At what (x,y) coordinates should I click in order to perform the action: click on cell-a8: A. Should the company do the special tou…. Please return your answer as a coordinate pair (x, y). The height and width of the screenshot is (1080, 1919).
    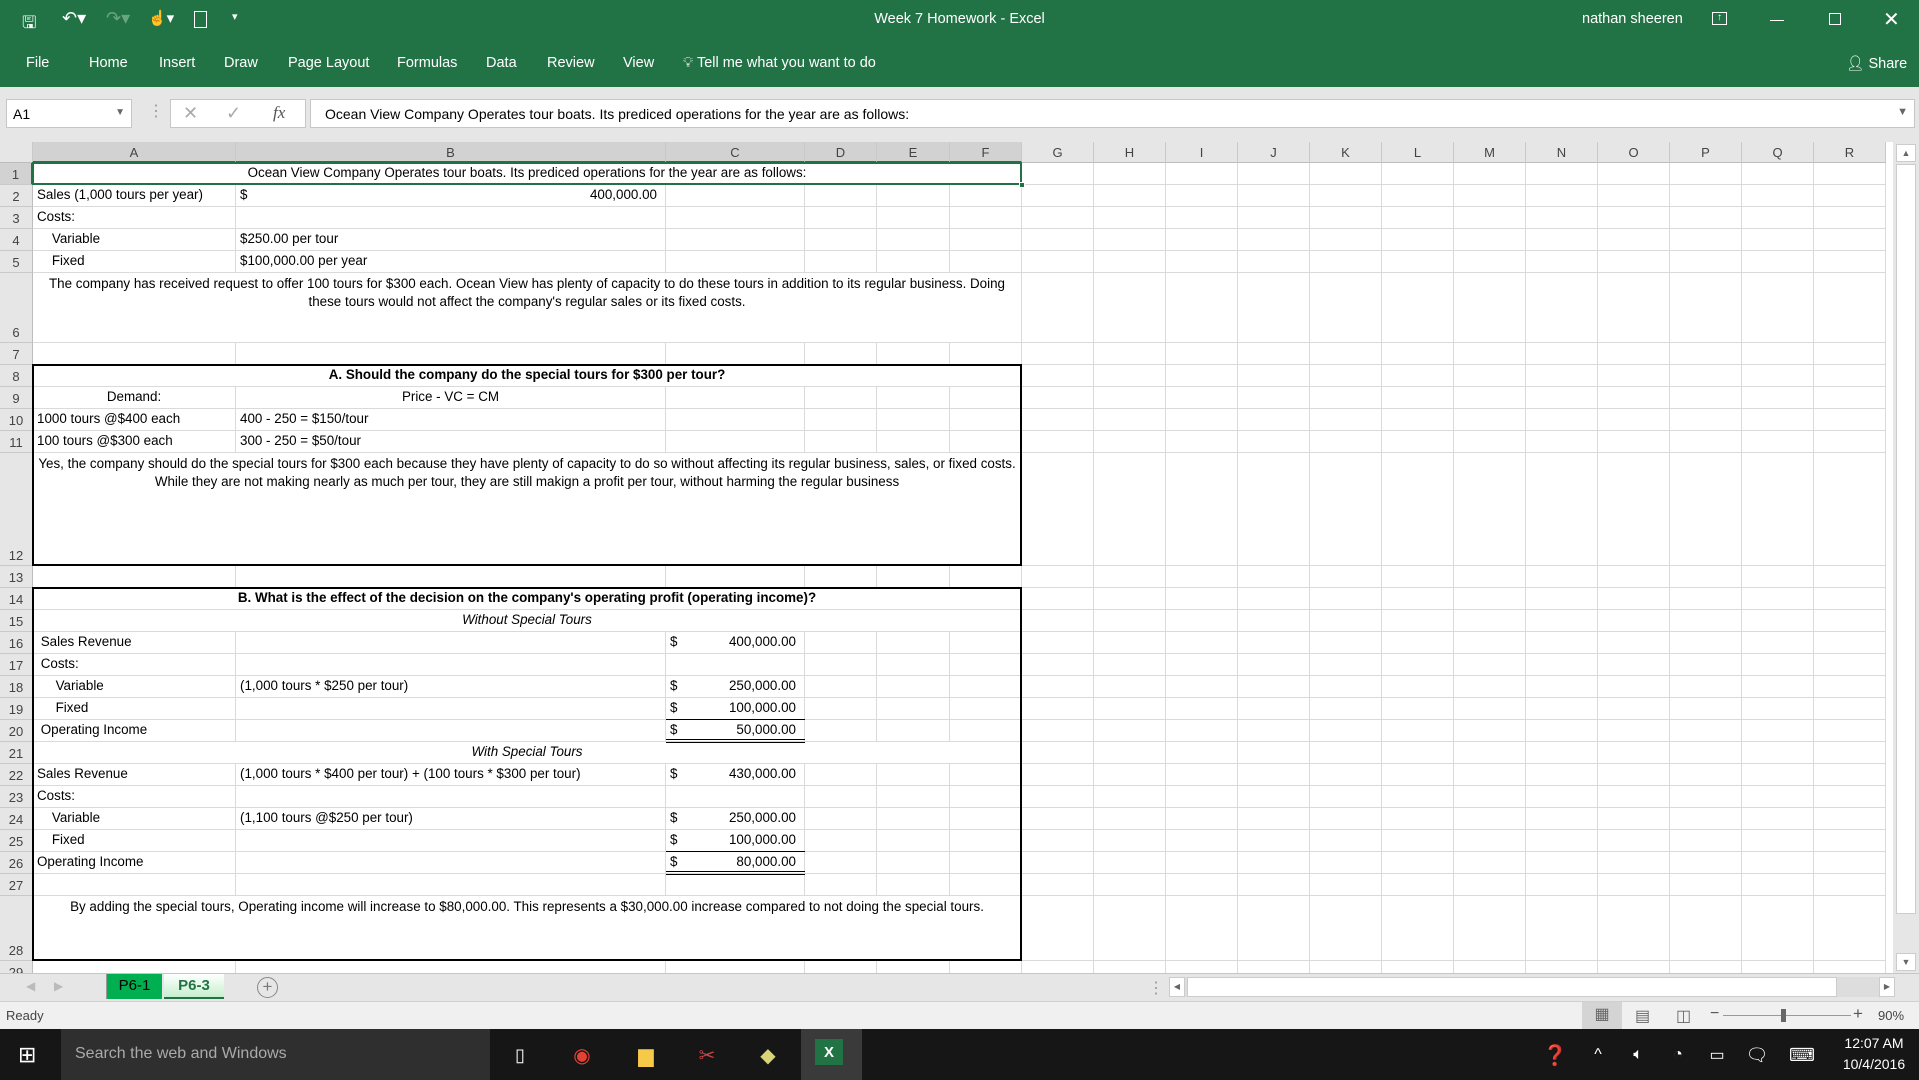
    Looking at the image, I should click on (527, 375).